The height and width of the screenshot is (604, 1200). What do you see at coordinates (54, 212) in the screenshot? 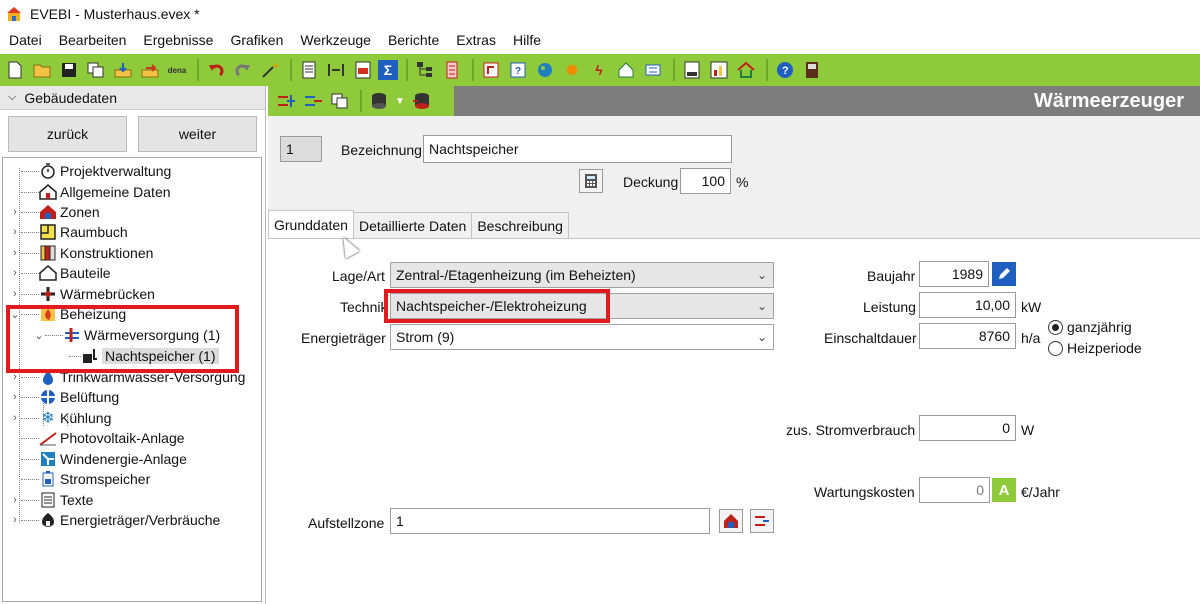
I see `tree-item-zonen: › Zonen` at bounding box center [54, 212].